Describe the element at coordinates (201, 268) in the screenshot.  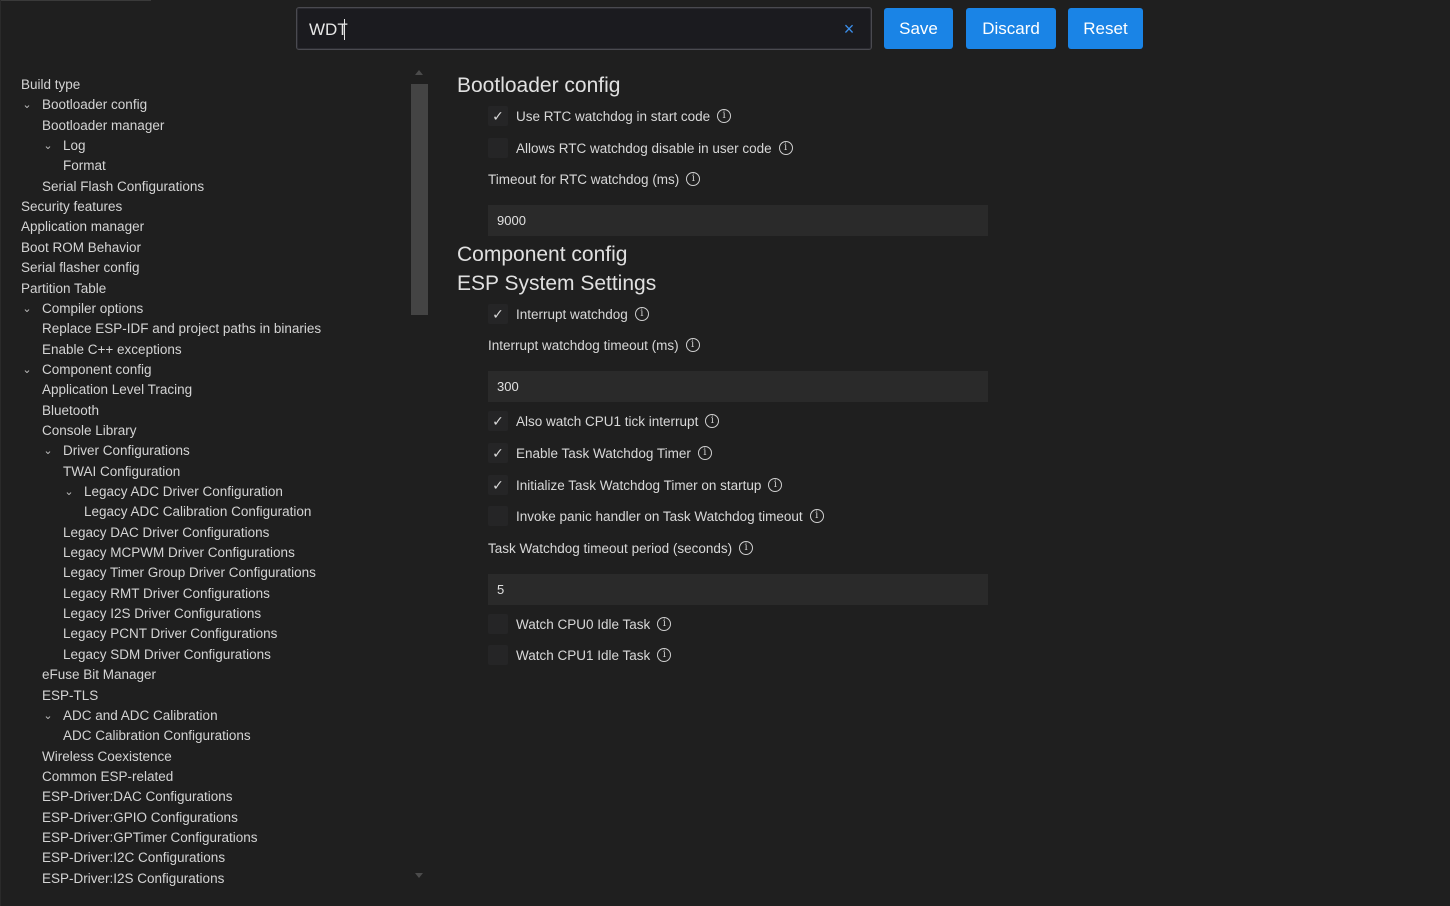
I see `tree-item: Serial flasher config` at that location.